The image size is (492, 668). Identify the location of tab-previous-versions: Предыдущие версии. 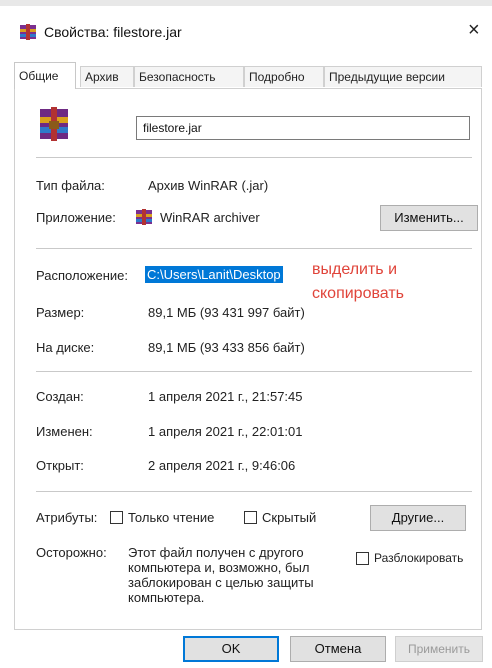
(403, 76).